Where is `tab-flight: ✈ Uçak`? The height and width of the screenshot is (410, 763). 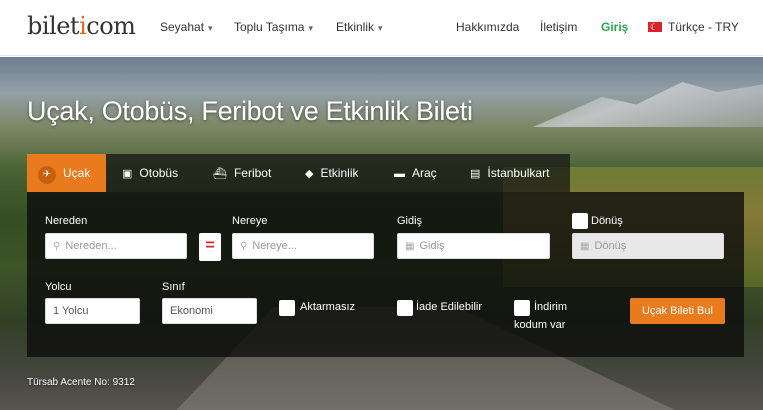
tab-flight: ✈ Uçak is located at coordinates (66, 173).